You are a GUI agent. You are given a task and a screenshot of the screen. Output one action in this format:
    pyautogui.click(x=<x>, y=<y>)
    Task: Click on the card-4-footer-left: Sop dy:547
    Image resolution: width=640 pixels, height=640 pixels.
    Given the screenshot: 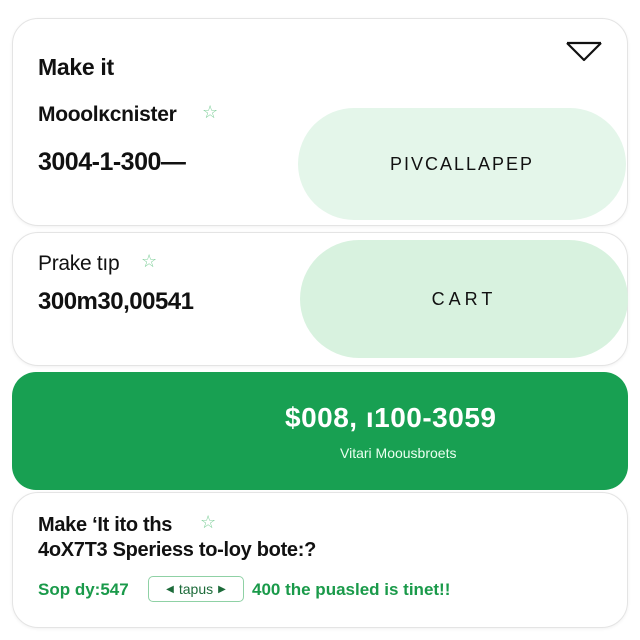 What is the action you would take?
    pyautogui.click(x=83, y=589)
    